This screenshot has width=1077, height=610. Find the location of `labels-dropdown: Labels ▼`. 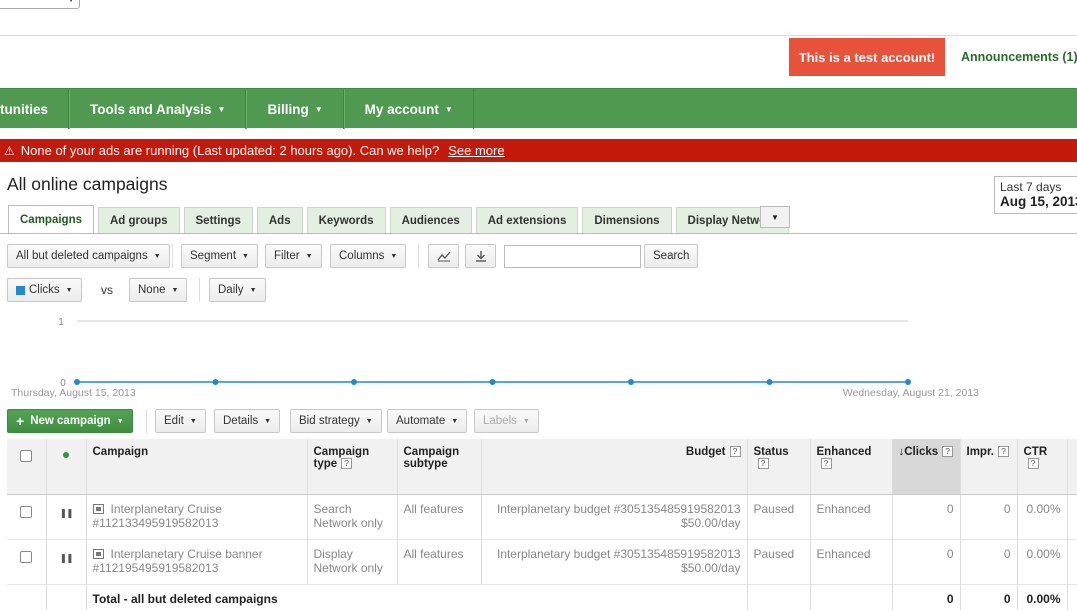

labels-dropdown: Labels ▼ is located at coordinates (506, 421).